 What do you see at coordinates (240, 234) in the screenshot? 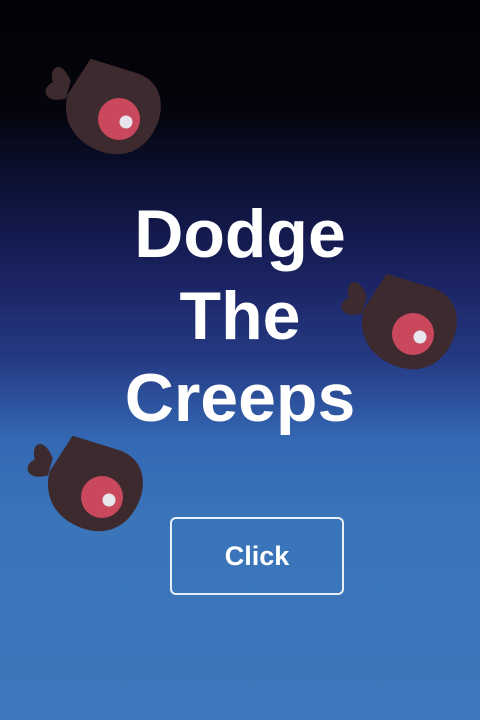
I see `title-line-1: Dodge` at bounding box center [240, 234].